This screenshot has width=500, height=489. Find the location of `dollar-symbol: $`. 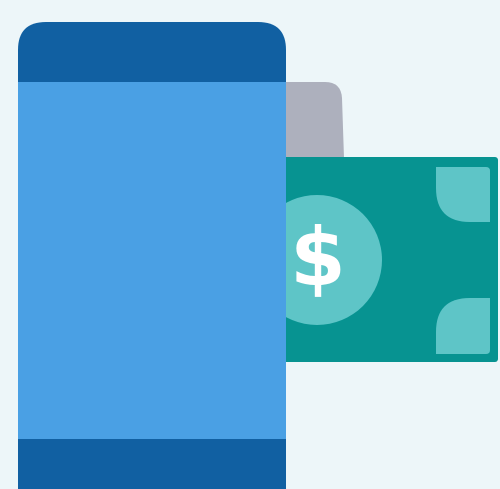

dollar-symbol: $ is located at coordinates (318, 257).